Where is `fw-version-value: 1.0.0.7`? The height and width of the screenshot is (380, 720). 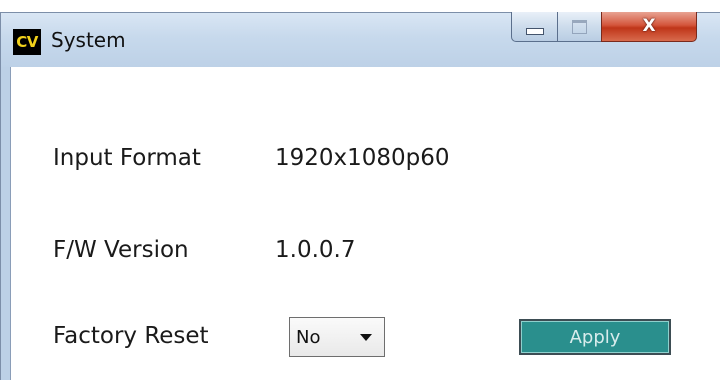
fw-version-value: 1.0.0.7 is located at coordinates (315, 250).